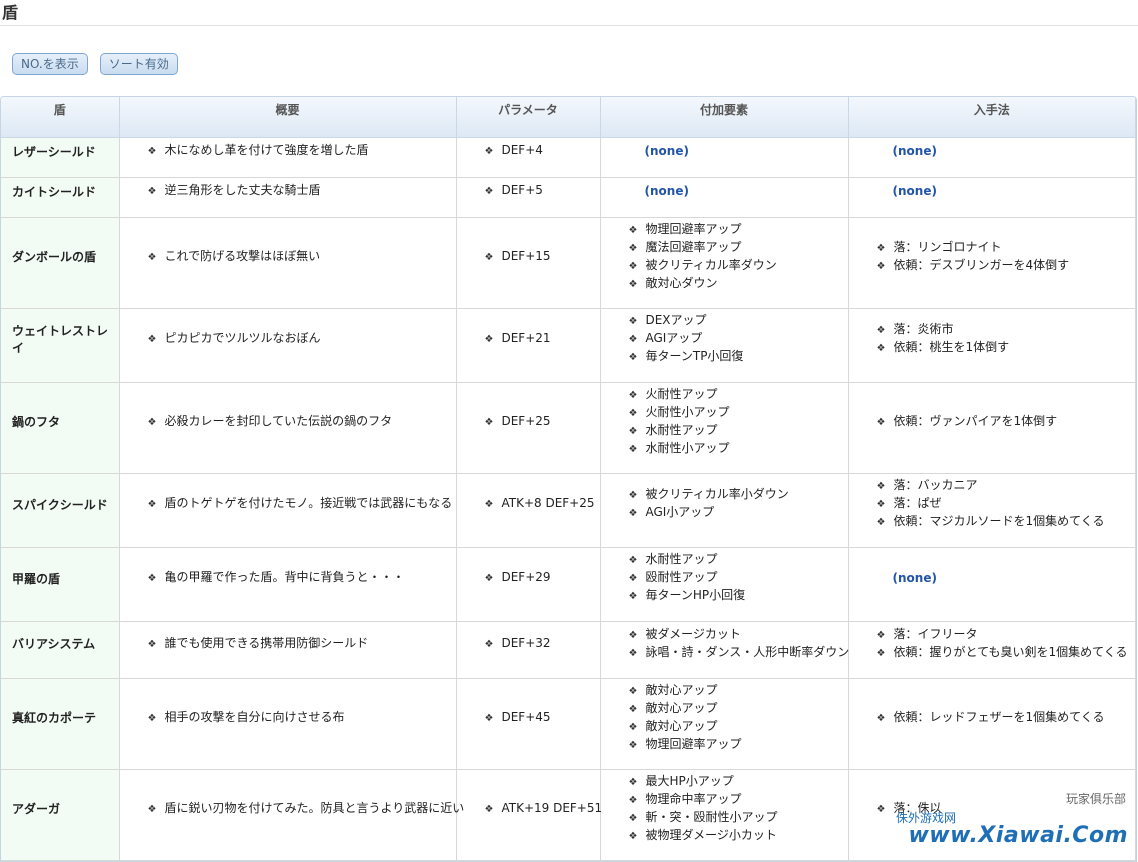 This screenshot has height=862, width=1138. What do you see at coordinates (543, 809) in the screenshot?
I see `parameter-text: ATK+19 DEF+51` at bounding box center [543, 809].